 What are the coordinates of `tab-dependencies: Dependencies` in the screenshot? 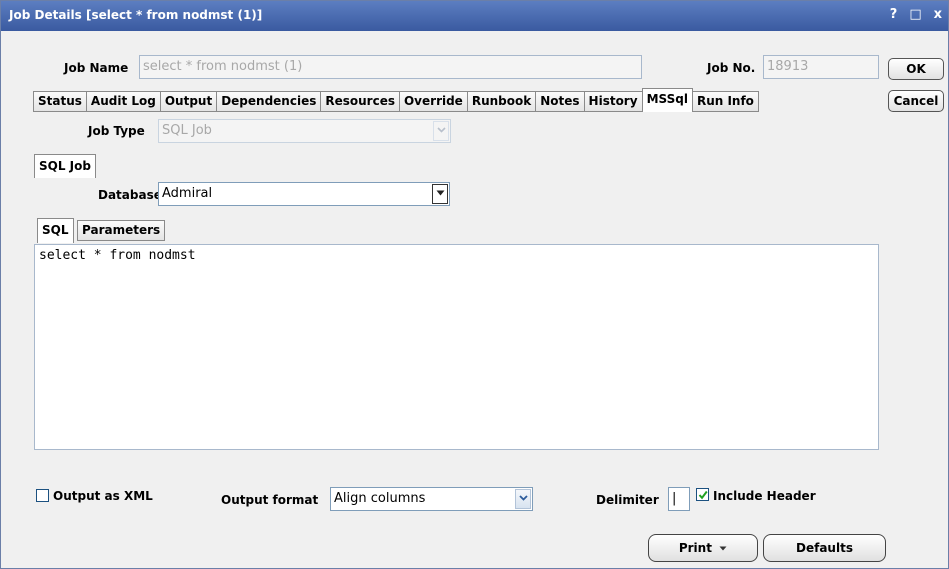 It's located at (269, 101).